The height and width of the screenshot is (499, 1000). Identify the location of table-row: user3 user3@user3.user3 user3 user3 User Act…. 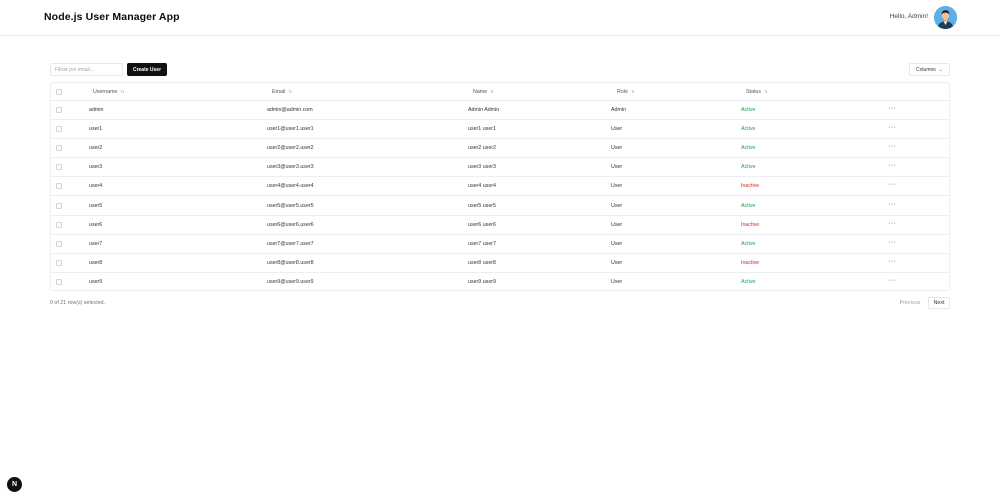
(500, 168).